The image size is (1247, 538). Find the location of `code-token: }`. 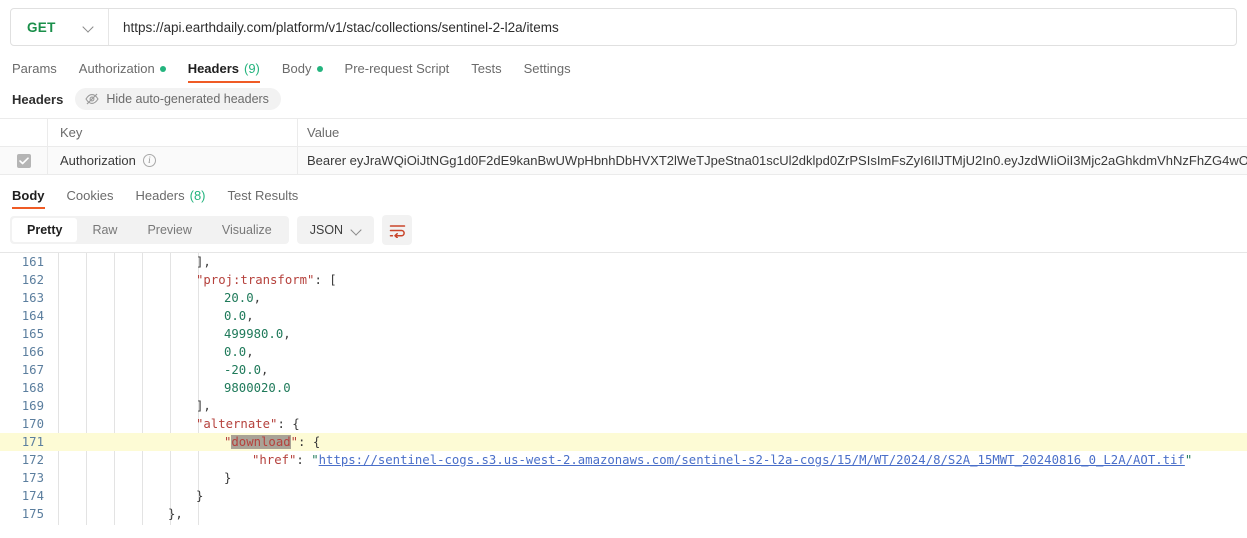

code-token: } is located at coordinates (200, 496).